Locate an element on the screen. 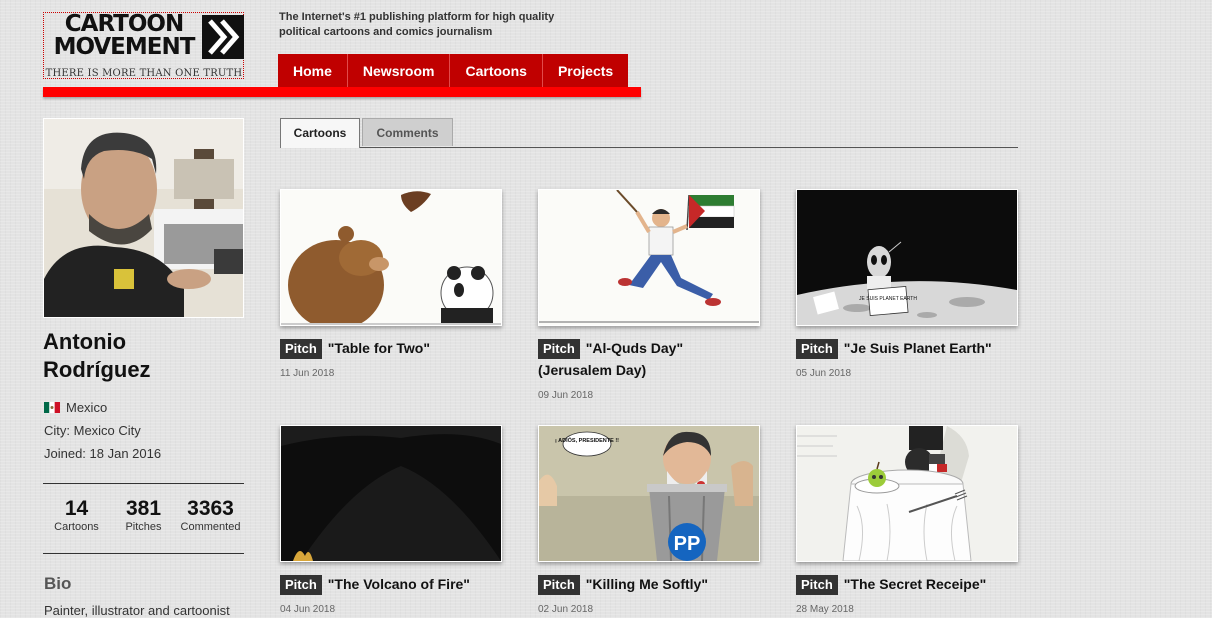 The image size is (1212, 618). mexico-flag-icon is located at coordinates (52, 407).